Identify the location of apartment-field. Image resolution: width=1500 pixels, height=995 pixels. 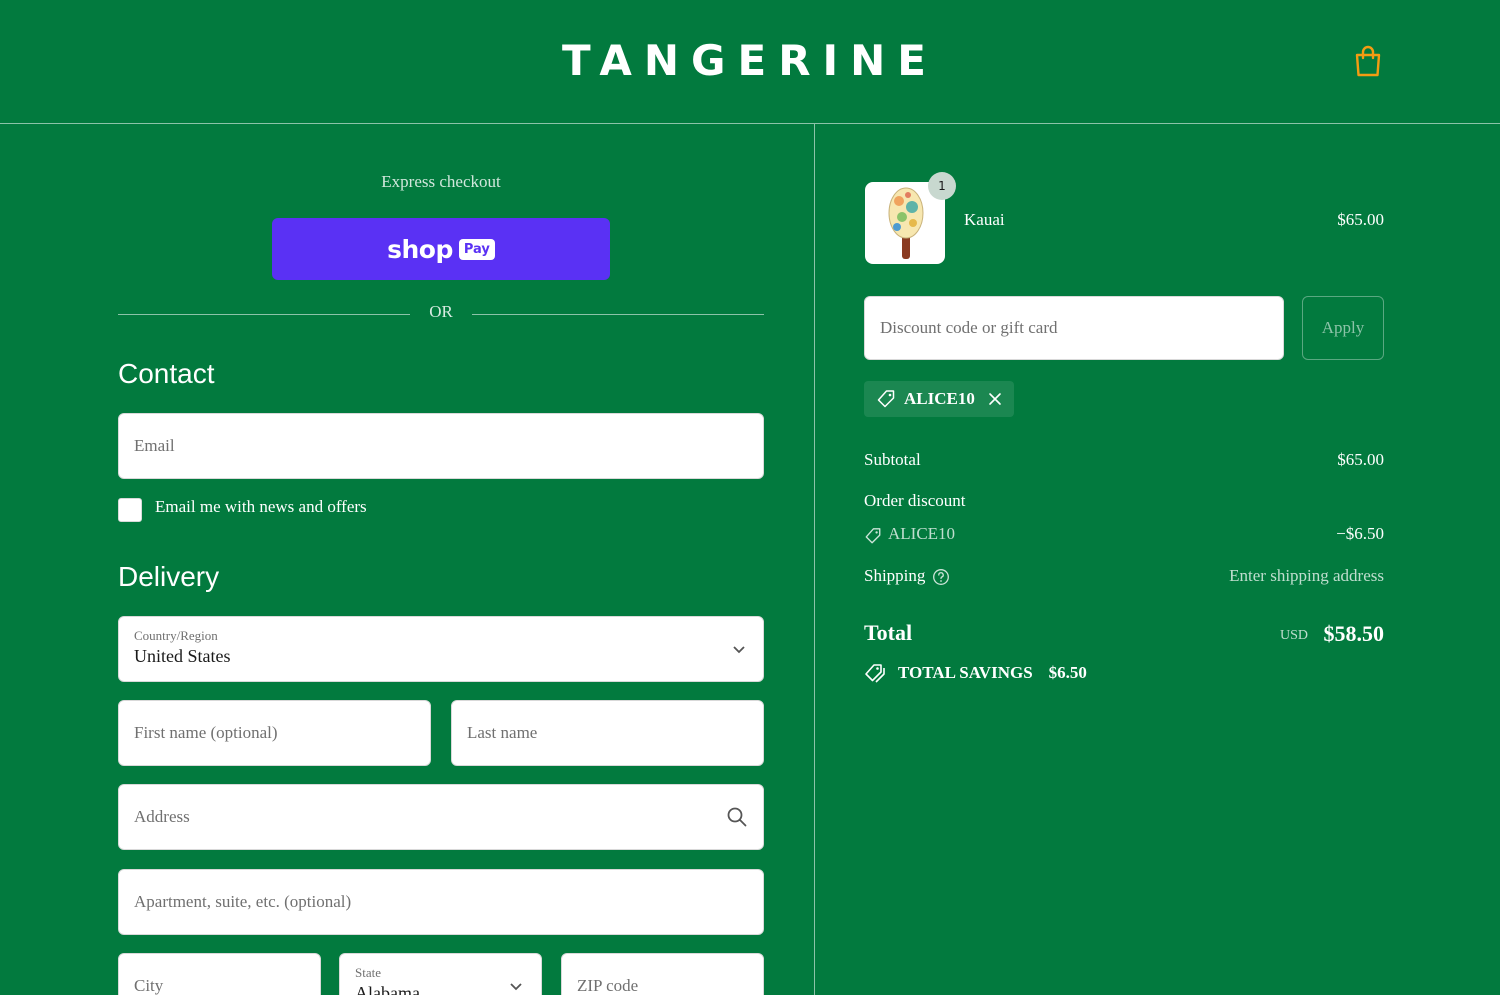
(441, 902).